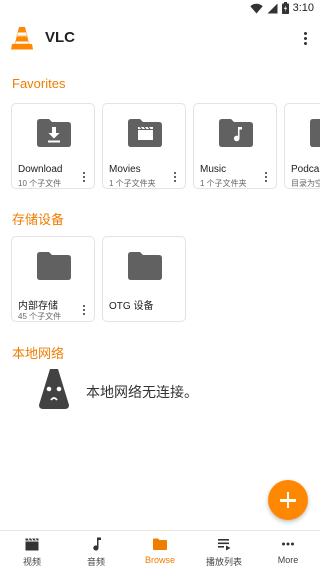  I want to click on favorite-card-movies: Movies 1 个子文件夹, so click(144, 146).